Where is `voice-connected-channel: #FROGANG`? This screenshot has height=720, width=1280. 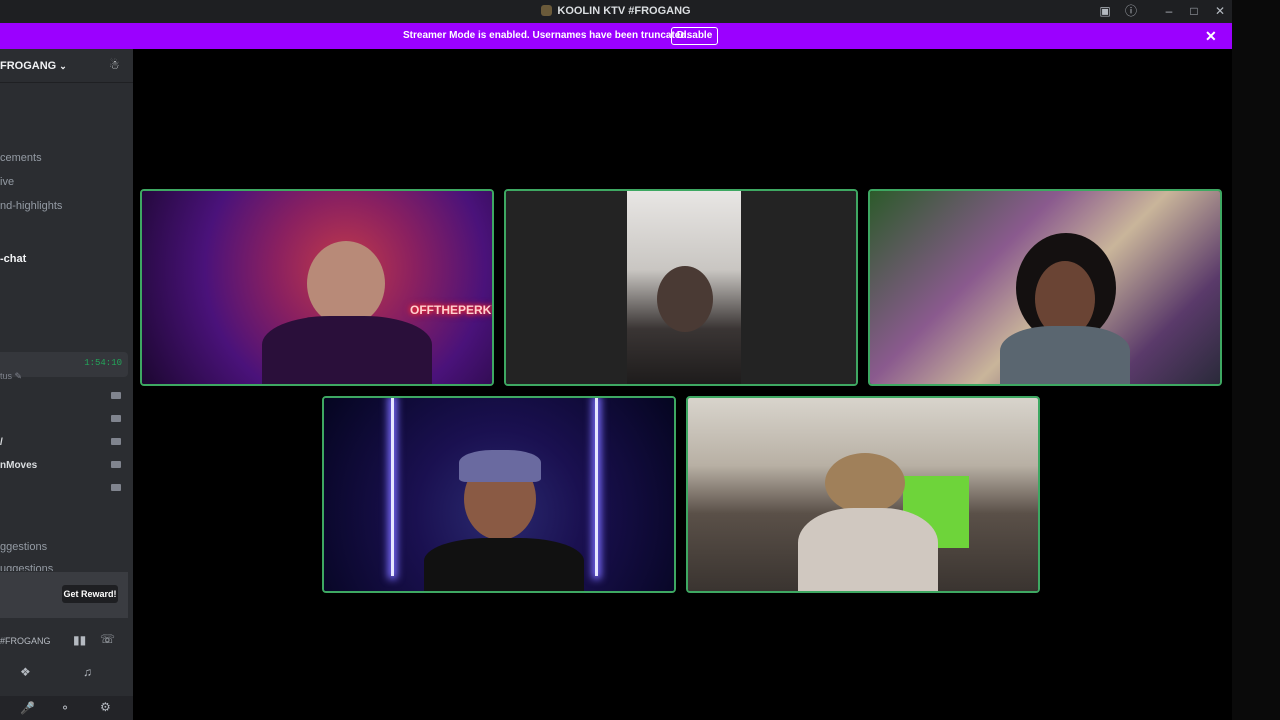 voice-connected-channel: #FROGANG is located at coordinates (25, 641).